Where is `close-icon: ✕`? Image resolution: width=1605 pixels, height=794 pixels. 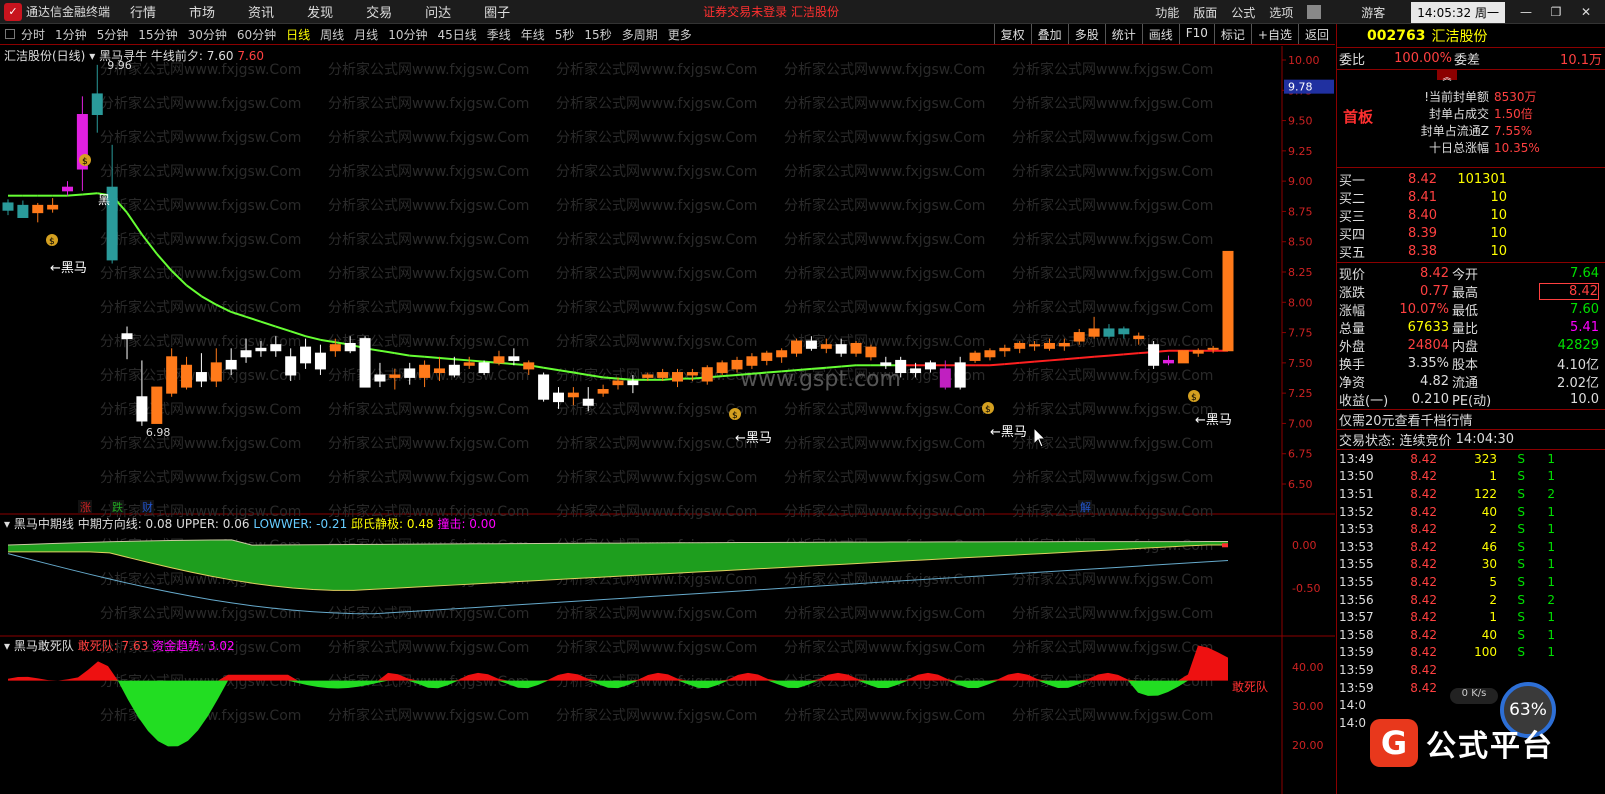
close-icon: ✕ is located at coordinates (1586, 12).